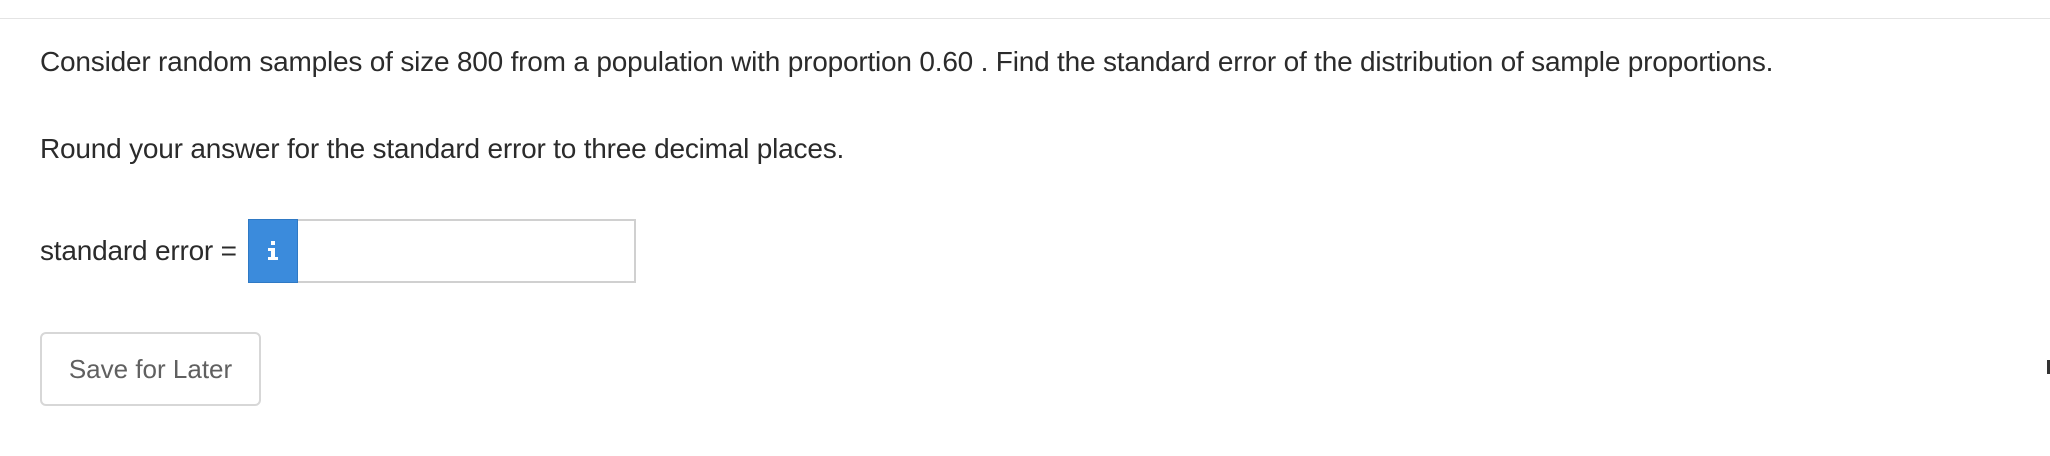 Image resolution: width=2050 pixels, height=456 pixels. Describe the element at coordinates (1025, 18) in the screenshot. I see `top-divider` at that location.